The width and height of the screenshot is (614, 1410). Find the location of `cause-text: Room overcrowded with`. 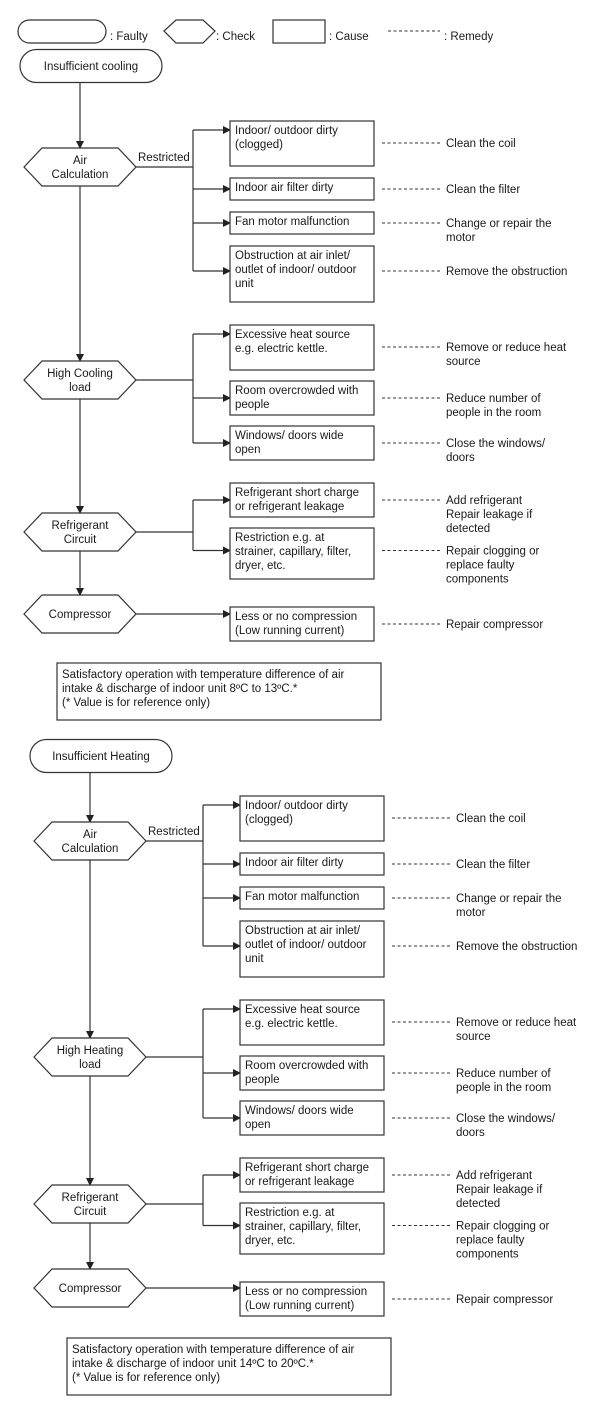

cause-text: Room overcrowded with is located at coordinates (296, 391).